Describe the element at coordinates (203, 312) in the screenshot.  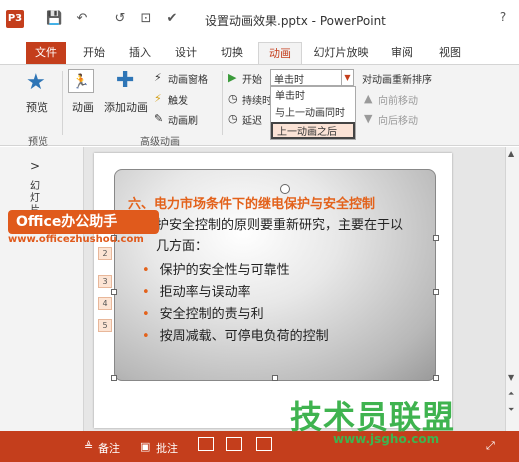
I see `bullet-item: • 安全控制的责与利` at that location.